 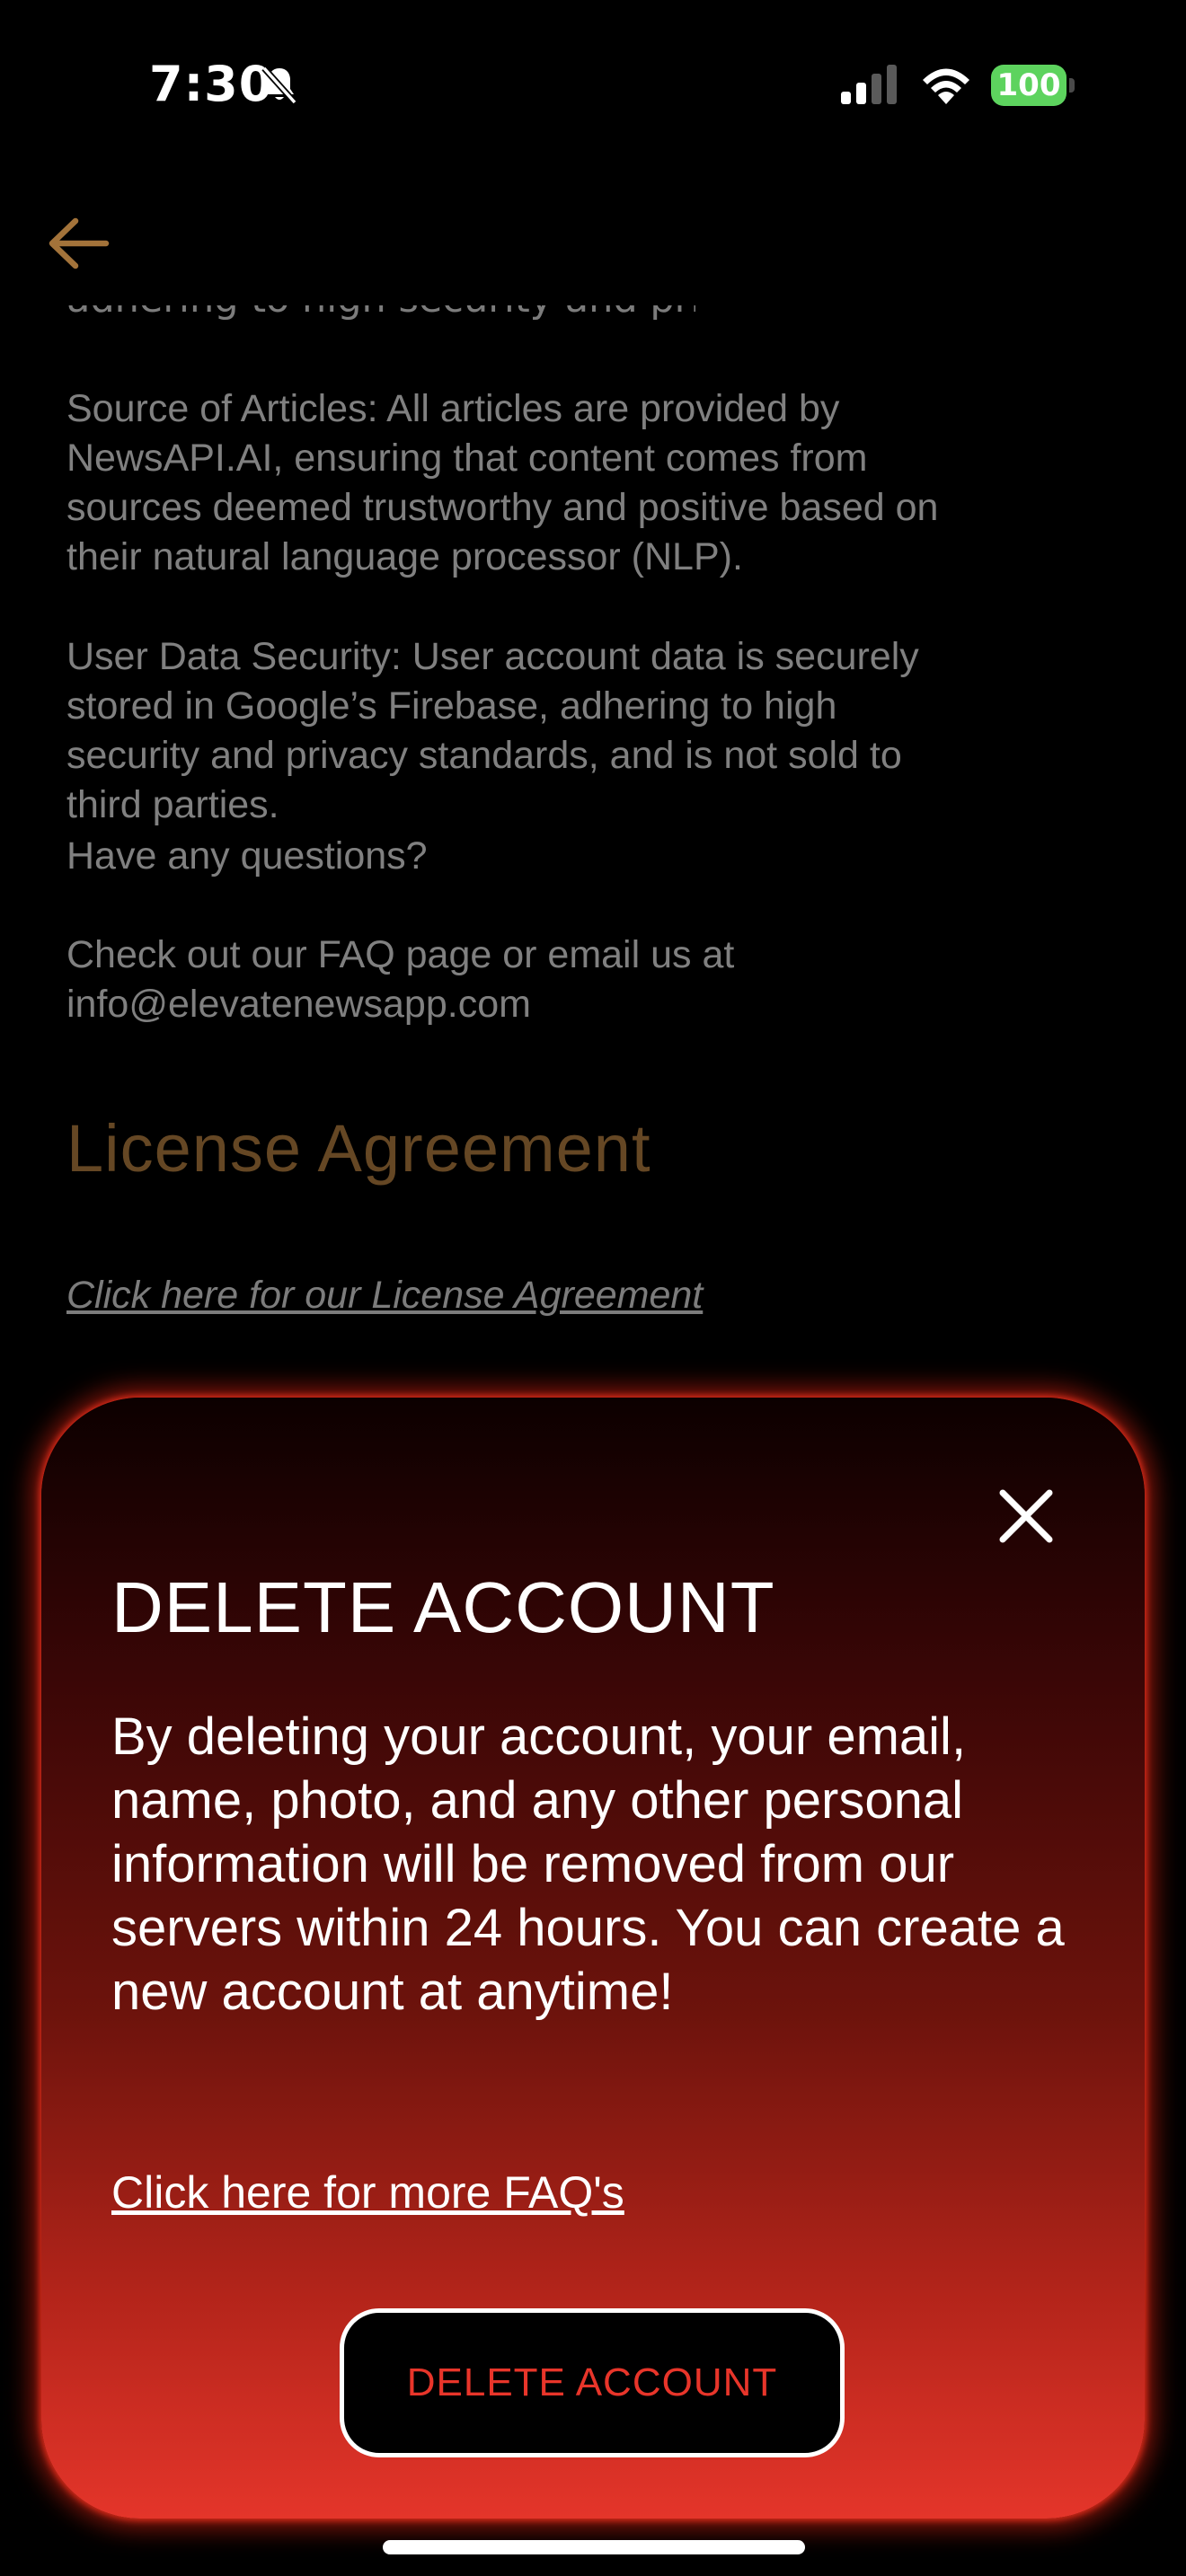 What do you see at coordinates (1072, 85) in the screenshot?
I see `battery-nub` at bounding box center [1072, 85].